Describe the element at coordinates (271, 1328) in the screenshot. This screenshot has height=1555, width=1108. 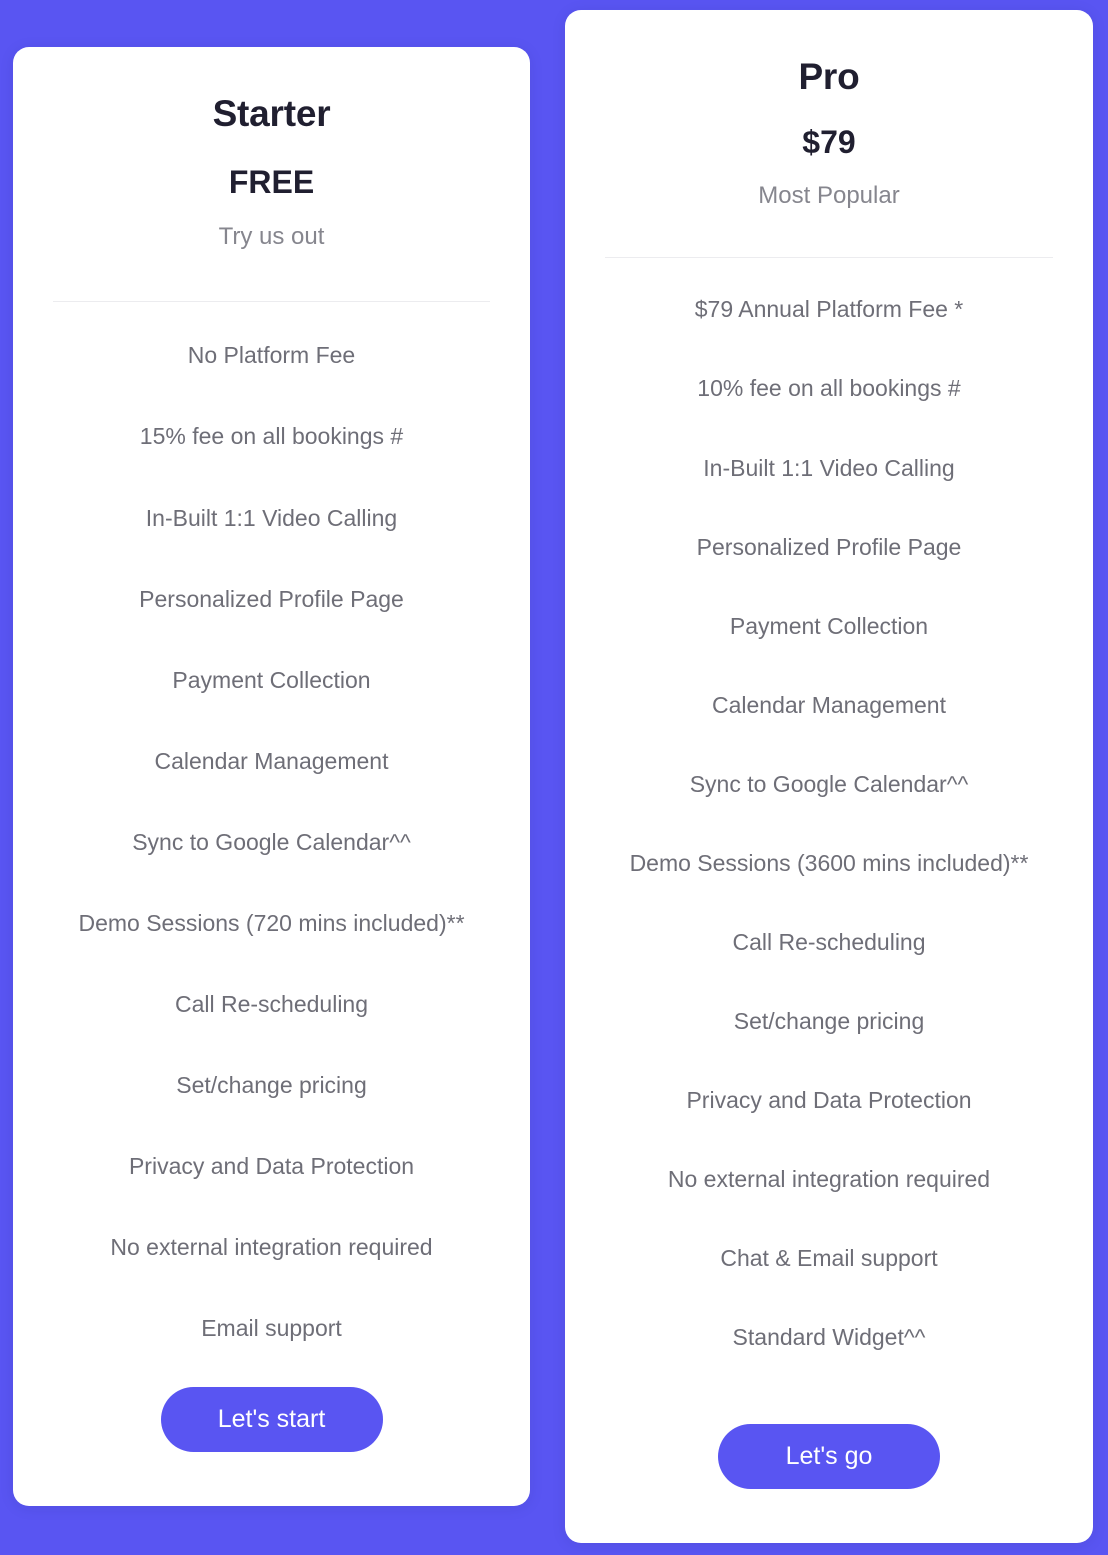
I see `feature-item: Email support` at that location.